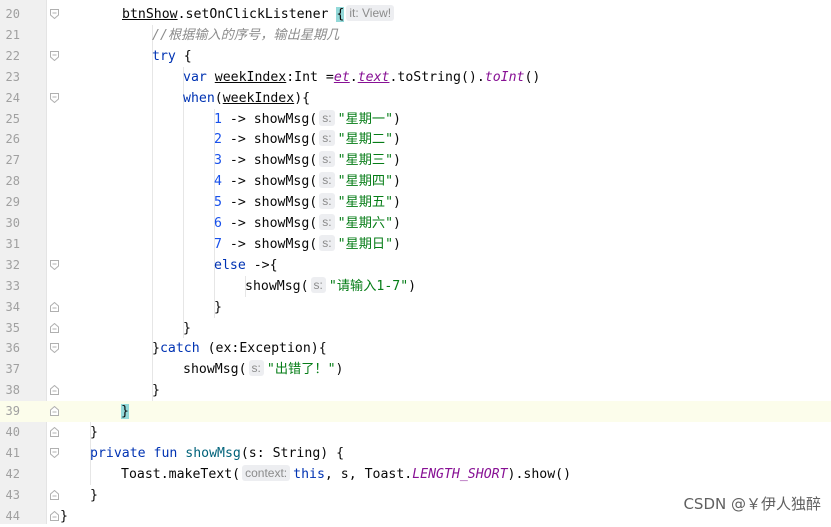 This screenshot has height=527, width=831. Describe the element at coordinates (307, 119) in the screenshot. I see `code-text: 1 -> showMsg(s: "星期一")` at that location.